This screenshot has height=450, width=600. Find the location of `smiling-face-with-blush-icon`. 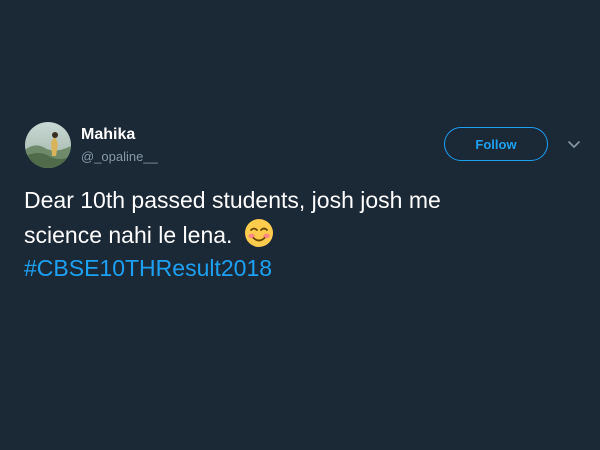

smiling-face-with-blush-icon is located at coordinates (259, 233).